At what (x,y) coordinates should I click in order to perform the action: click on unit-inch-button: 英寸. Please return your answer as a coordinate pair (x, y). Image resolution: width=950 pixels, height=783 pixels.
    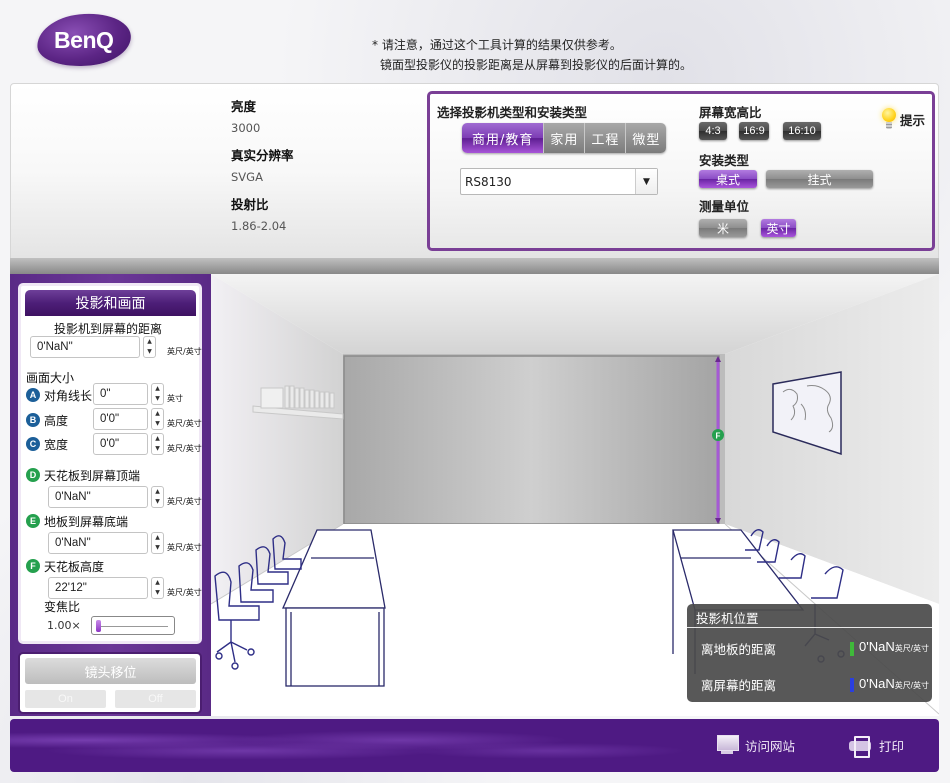
    Looking at the image, I should click on (778, 228).